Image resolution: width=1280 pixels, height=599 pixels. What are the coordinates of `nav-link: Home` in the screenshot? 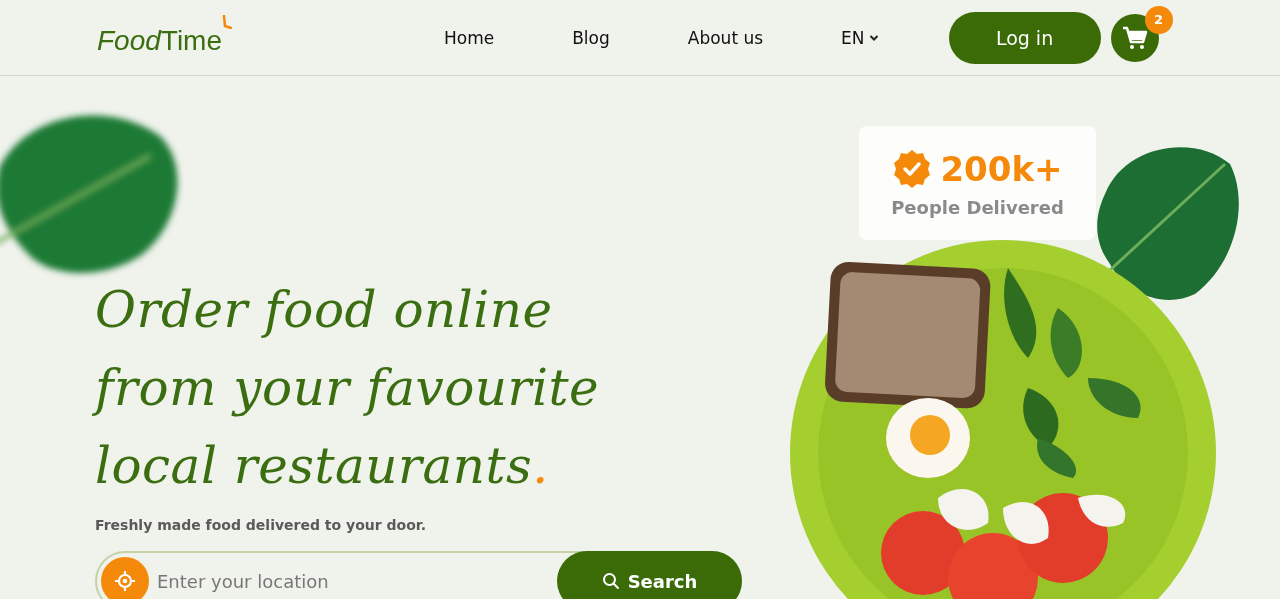 It's located at (469, 37).